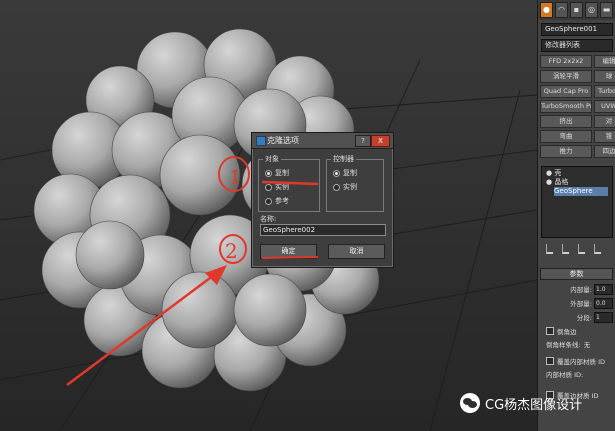  Describe the element at coordinates (290, 257) in the screenshot. I see `annotation-underline-ok` at that location.